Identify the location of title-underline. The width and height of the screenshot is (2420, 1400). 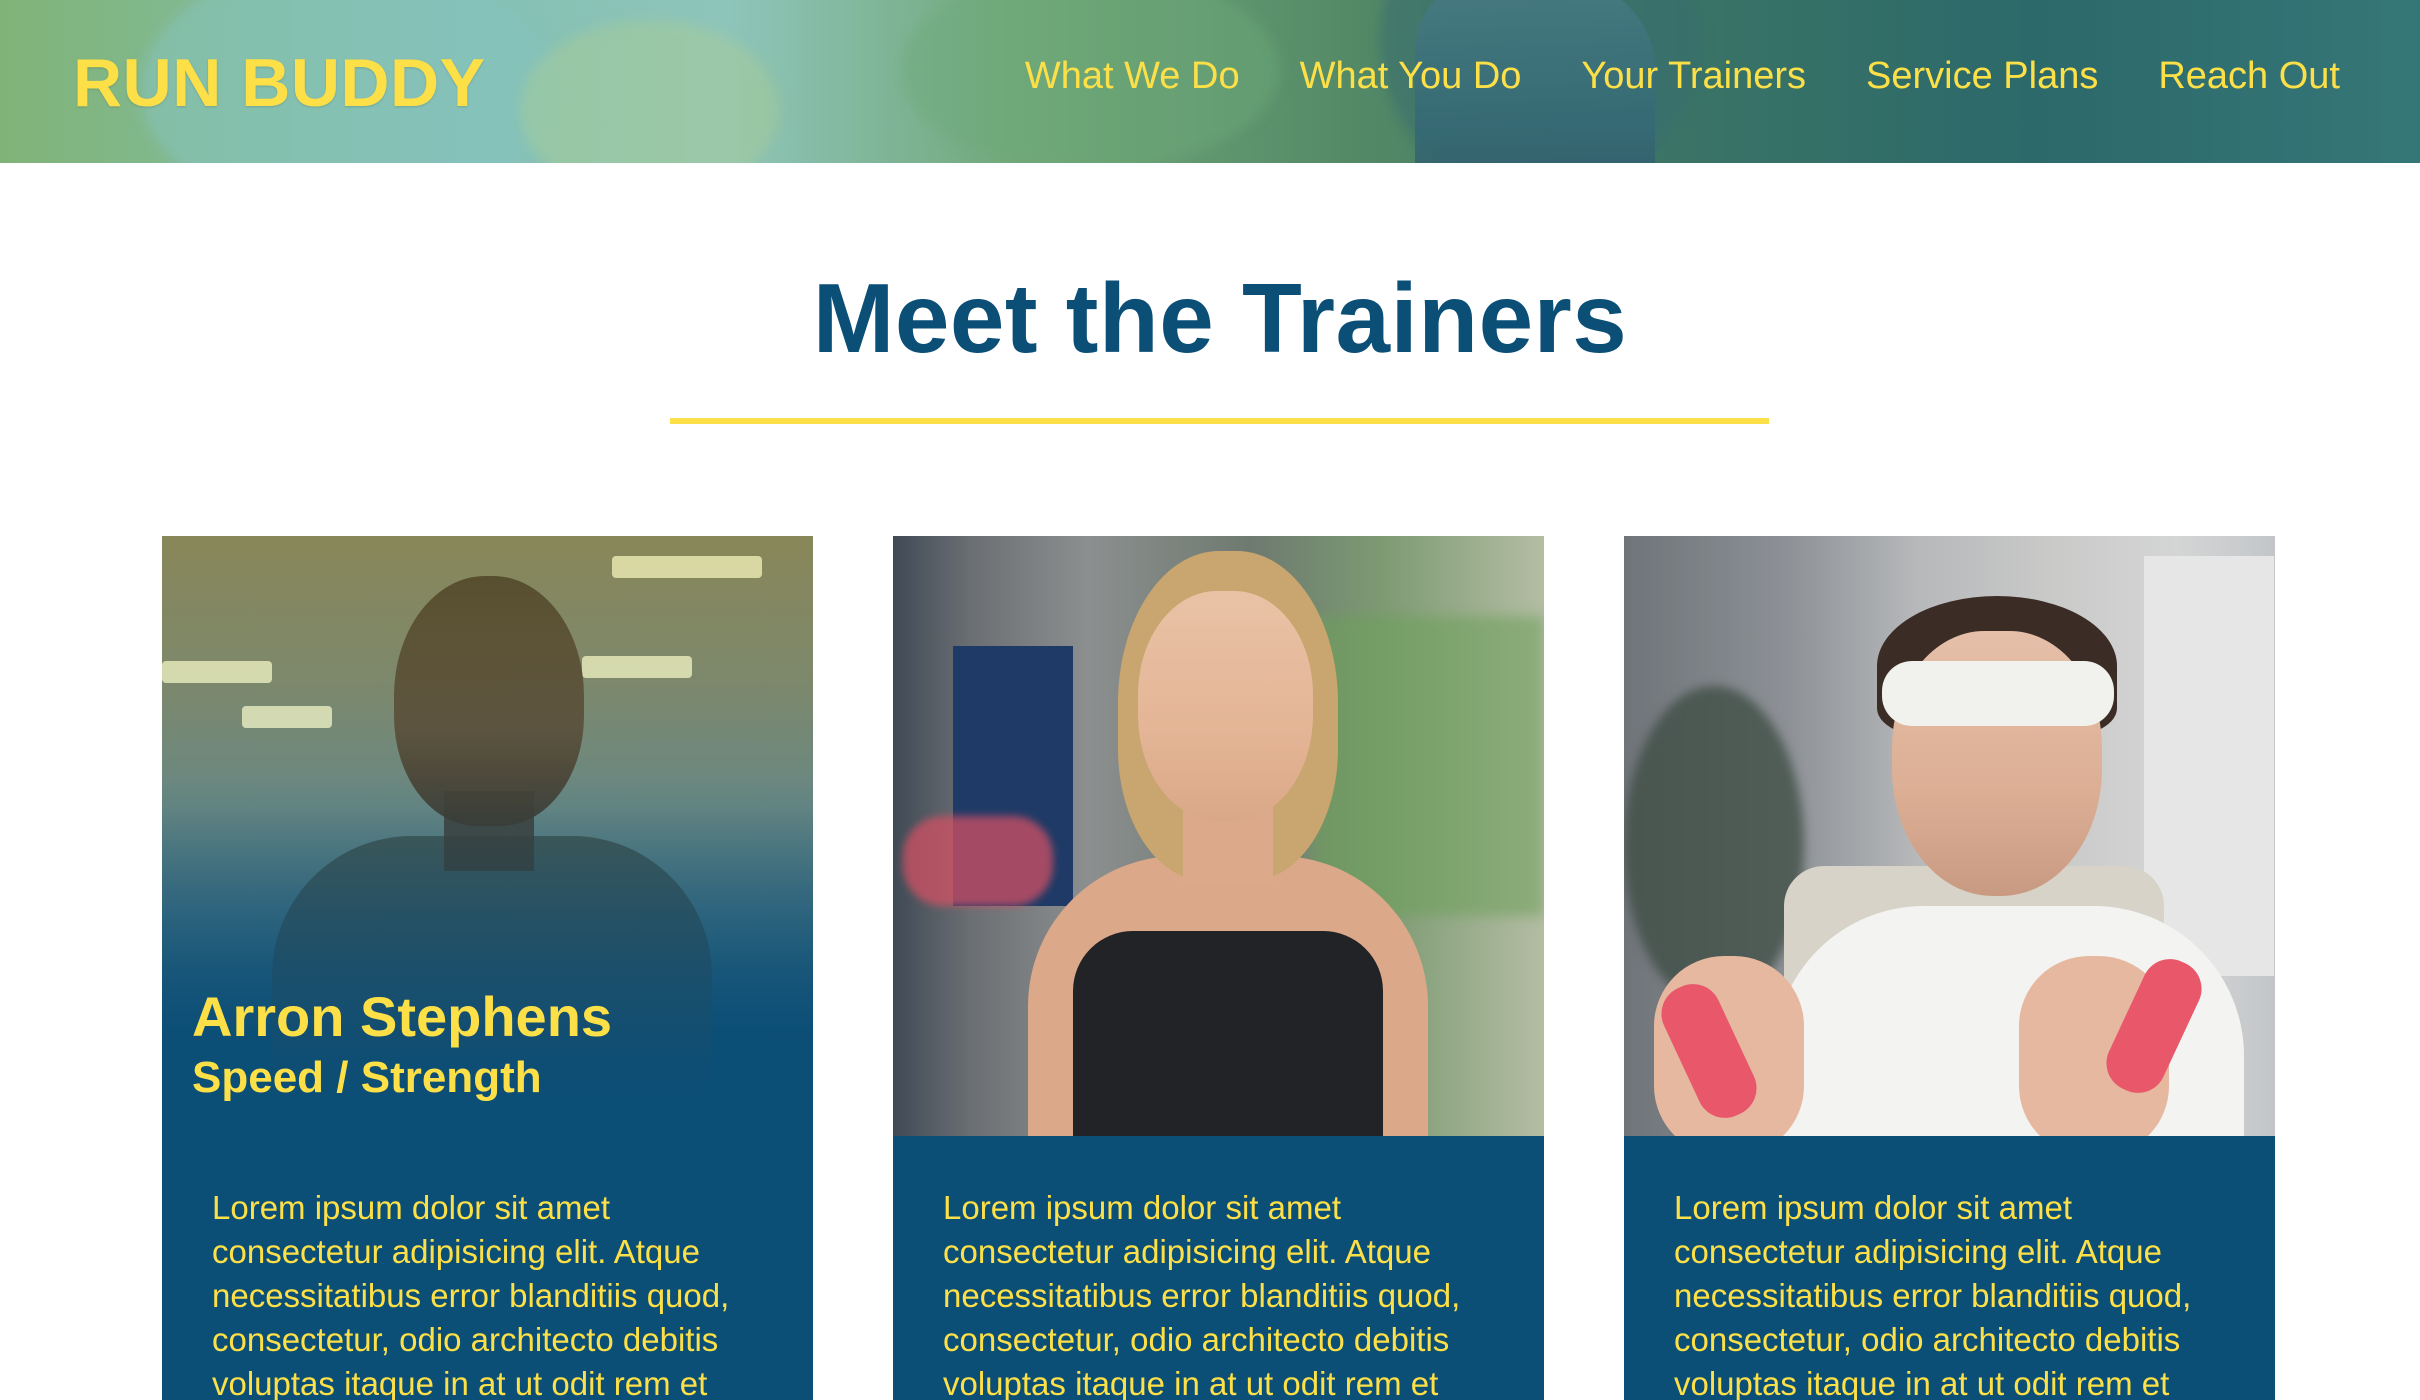
(1219, 421).